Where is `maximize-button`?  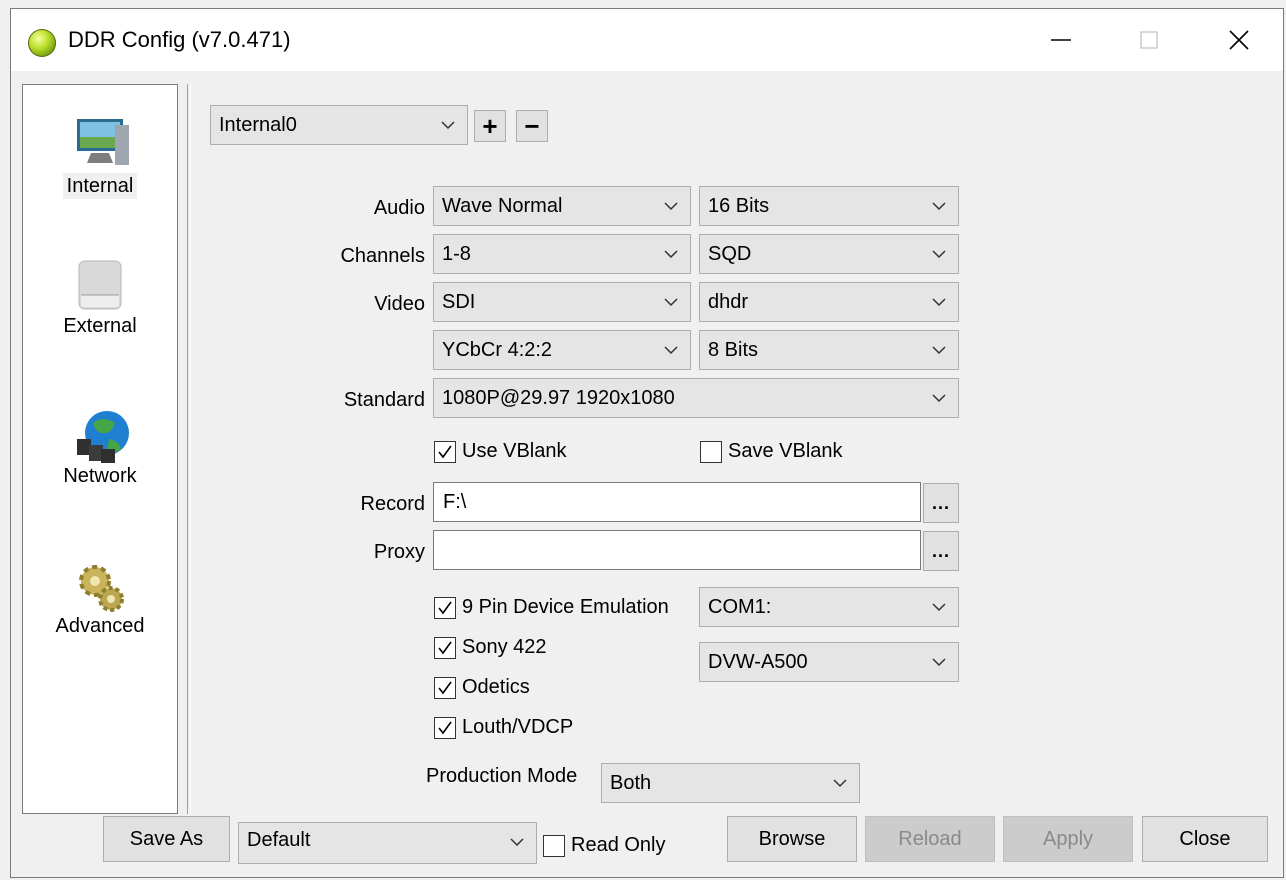
maximize-button is located at coordinates (1149, 40).